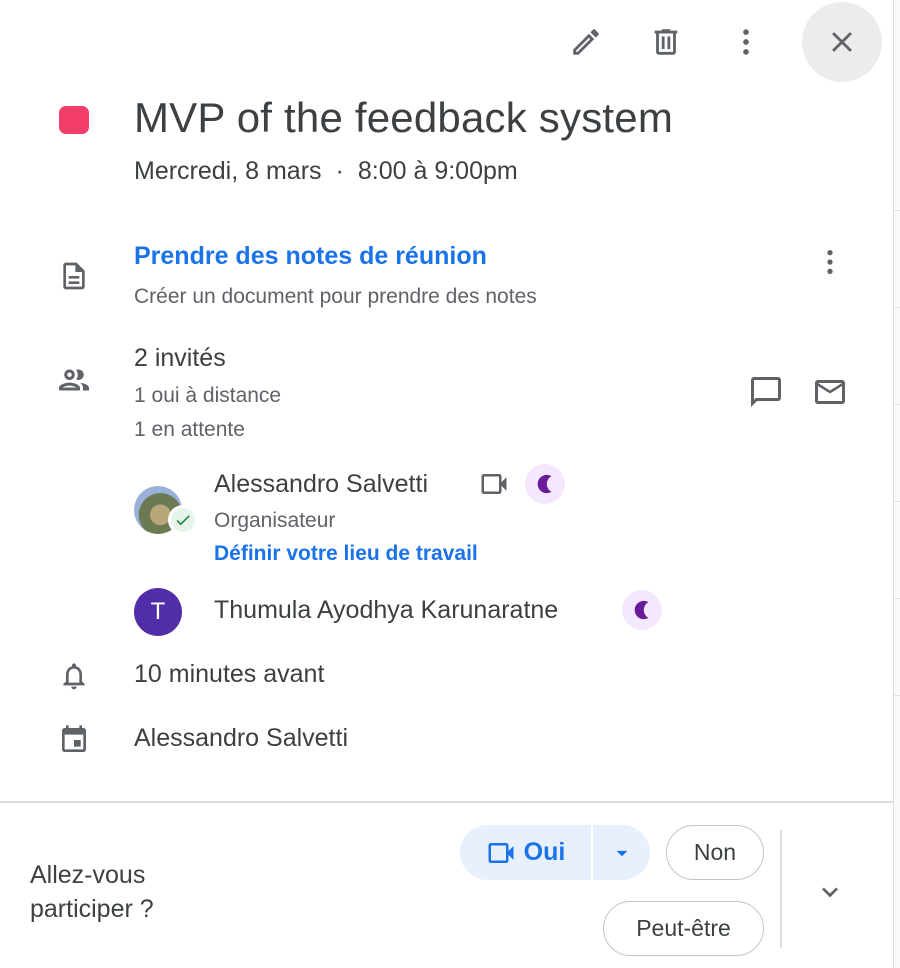 Image resolution: width=900 pixels, height=968 pixels. What do you see at coordinates (180, 358) in the screenshot?
I see `guest-count: 2 invités` at bounding box center [180, 358].